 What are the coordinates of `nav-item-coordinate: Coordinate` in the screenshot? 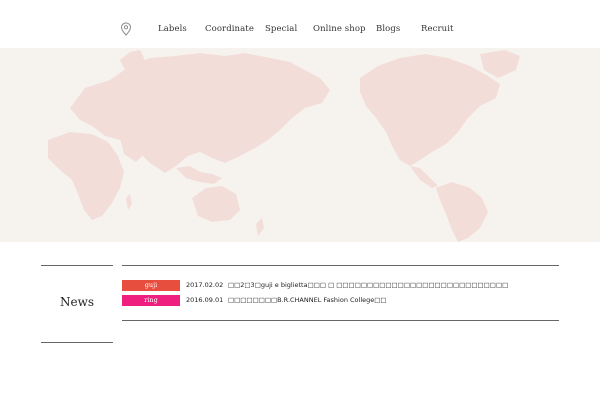 It's located at (229, 29).